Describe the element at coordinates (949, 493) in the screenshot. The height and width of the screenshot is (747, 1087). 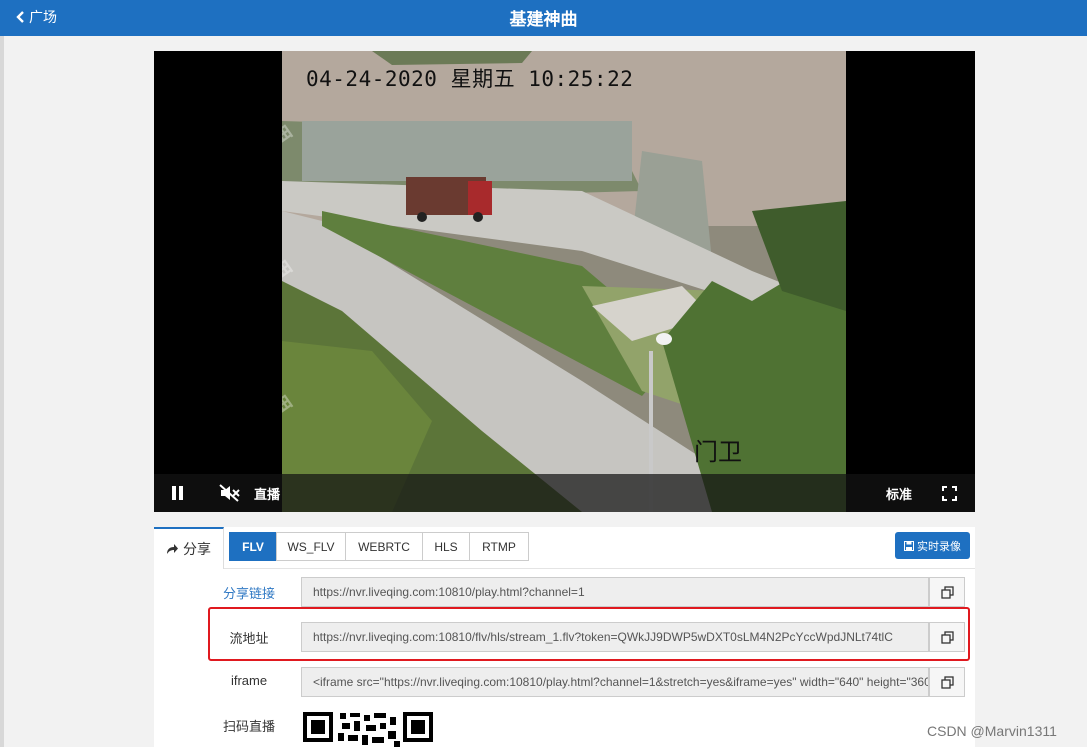
I see `fullscreen-icon` at that location.